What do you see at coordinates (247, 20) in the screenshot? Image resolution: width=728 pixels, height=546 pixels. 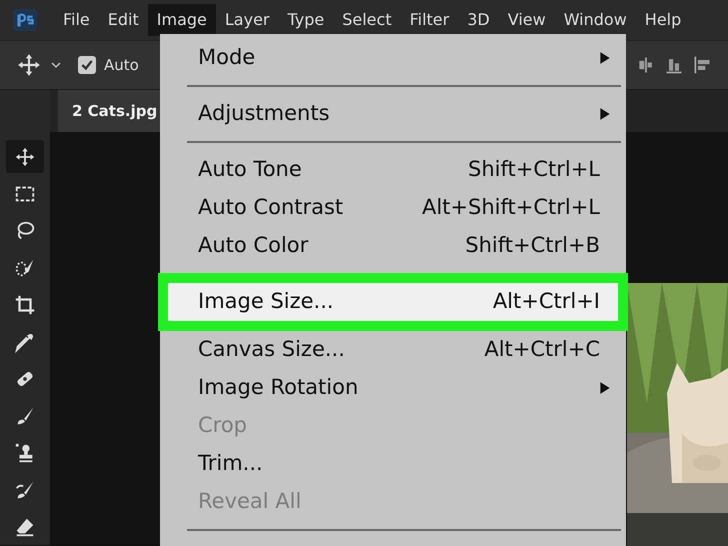 I see `menu-item: Layer` at bounding box center [247, 20].